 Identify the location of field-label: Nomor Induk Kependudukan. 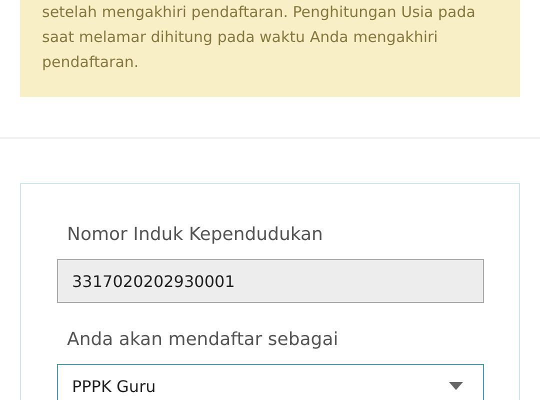
(195, 234).